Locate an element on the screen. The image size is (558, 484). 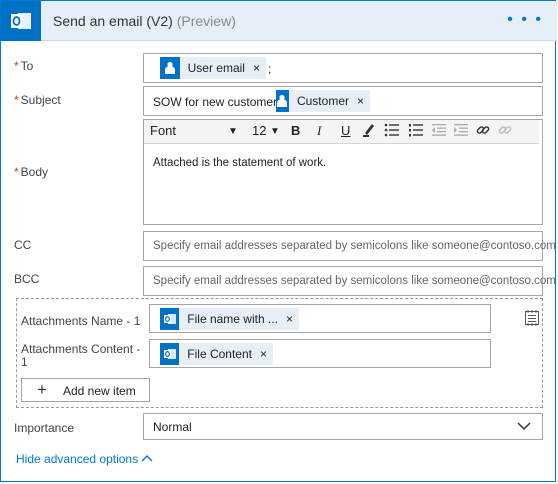
cc-label: CC is located at coordinates (23, 245).